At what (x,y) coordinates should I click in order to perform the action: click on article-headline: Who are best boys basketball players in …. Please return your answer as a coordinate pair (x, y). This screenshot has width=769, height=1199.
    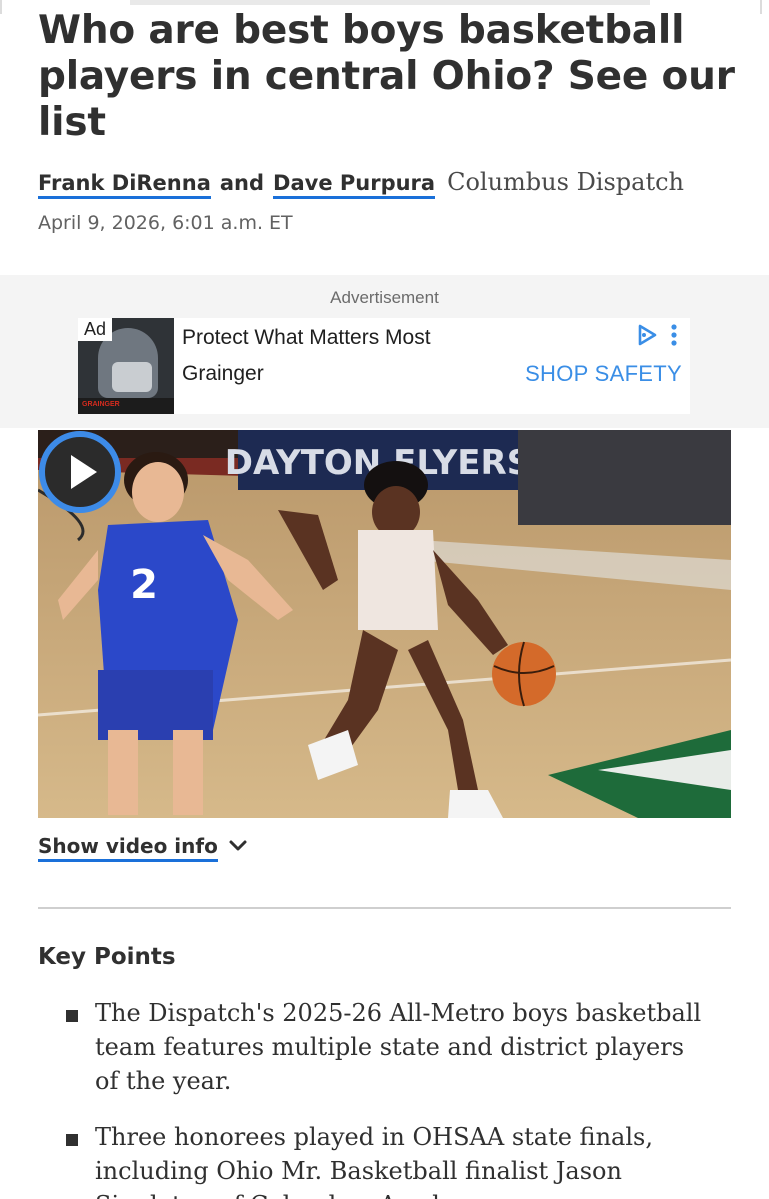
    Looking at the image, I should click on (386, 76).